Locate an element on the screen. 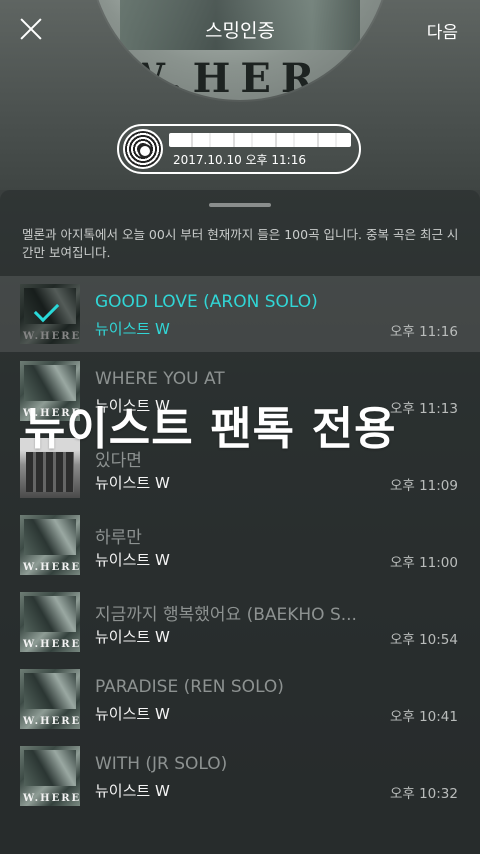  play-time: 오후 10:54 is located at coordinates (423, 640).